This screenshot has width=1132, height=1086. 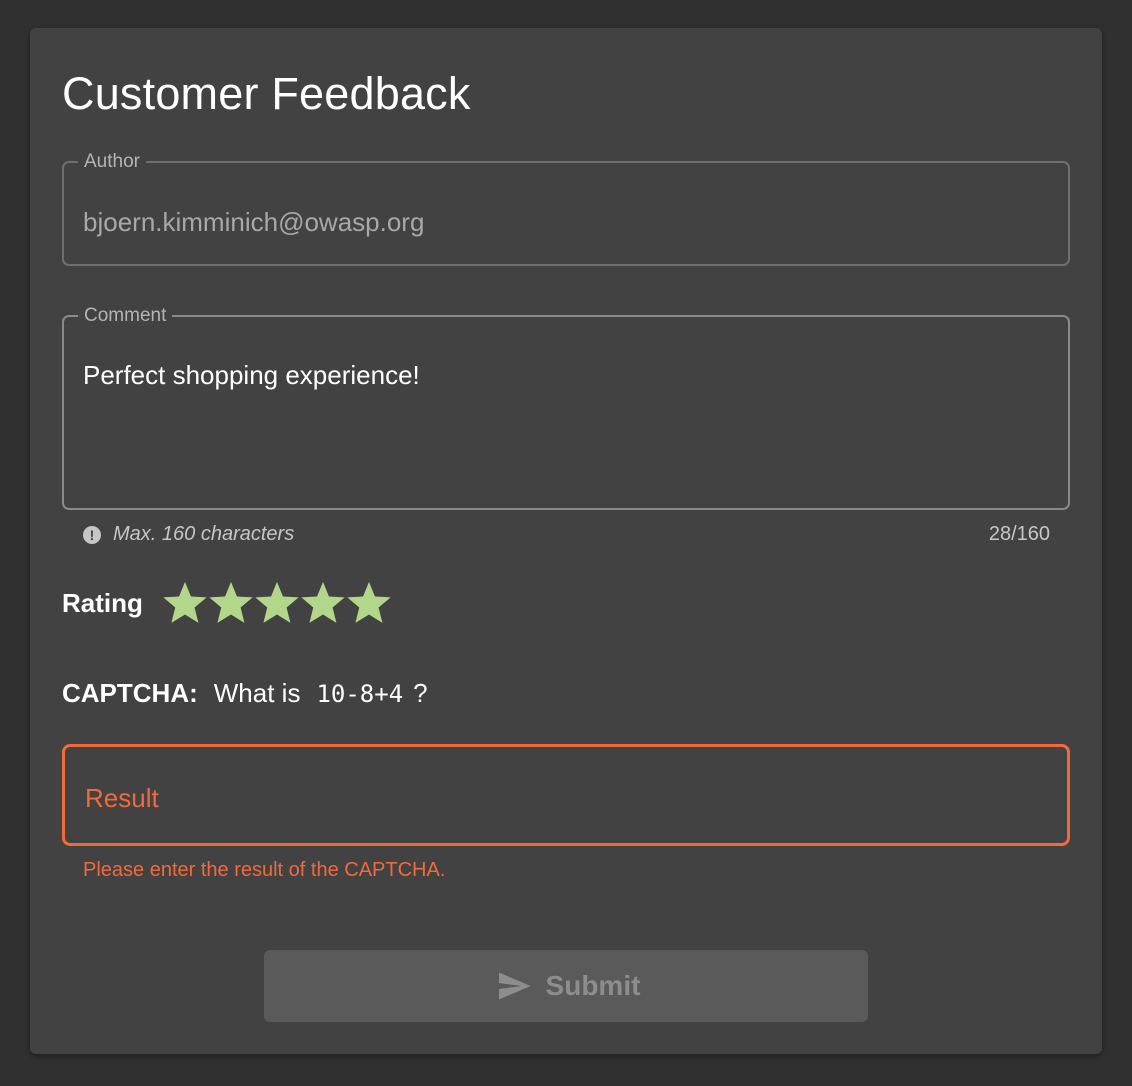 What do you see at coordinates (360, 694) in the screenshot?
I see `captcha-expression: 10-8+4` at bounding box center [360, 694].